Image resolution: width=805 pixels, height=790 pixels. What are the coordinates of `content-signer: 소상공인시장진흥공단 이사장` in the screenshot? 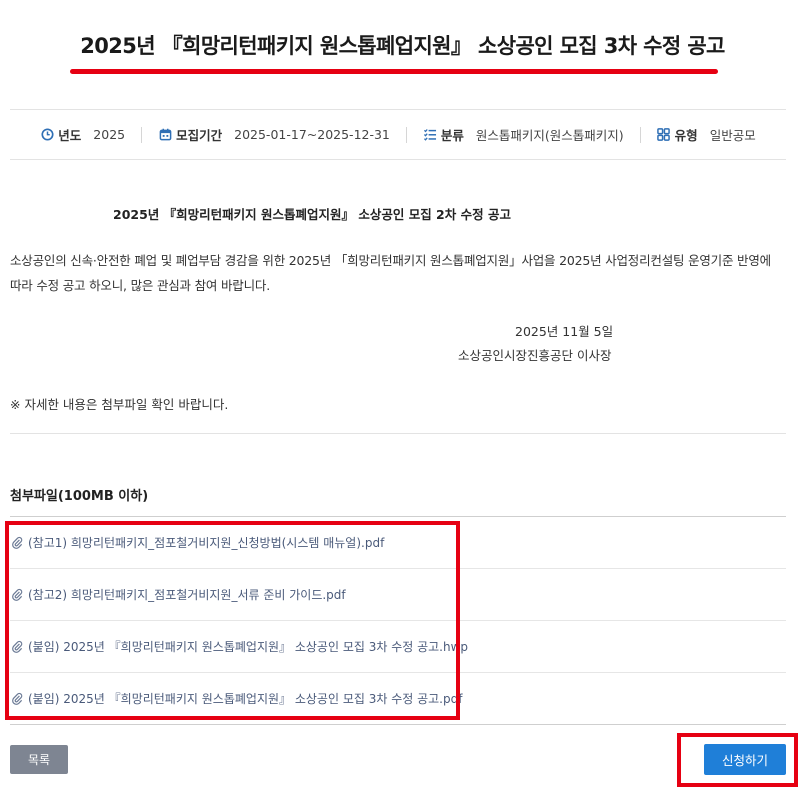 It's located at (535, 355).